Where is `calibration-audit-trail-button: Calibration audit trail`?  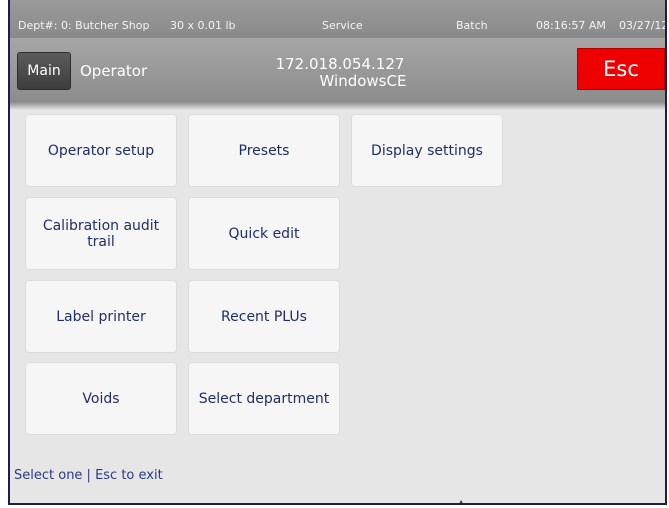 calibration-audit-trail-button: Calibration audit trail is located at coordinates (101, 233).